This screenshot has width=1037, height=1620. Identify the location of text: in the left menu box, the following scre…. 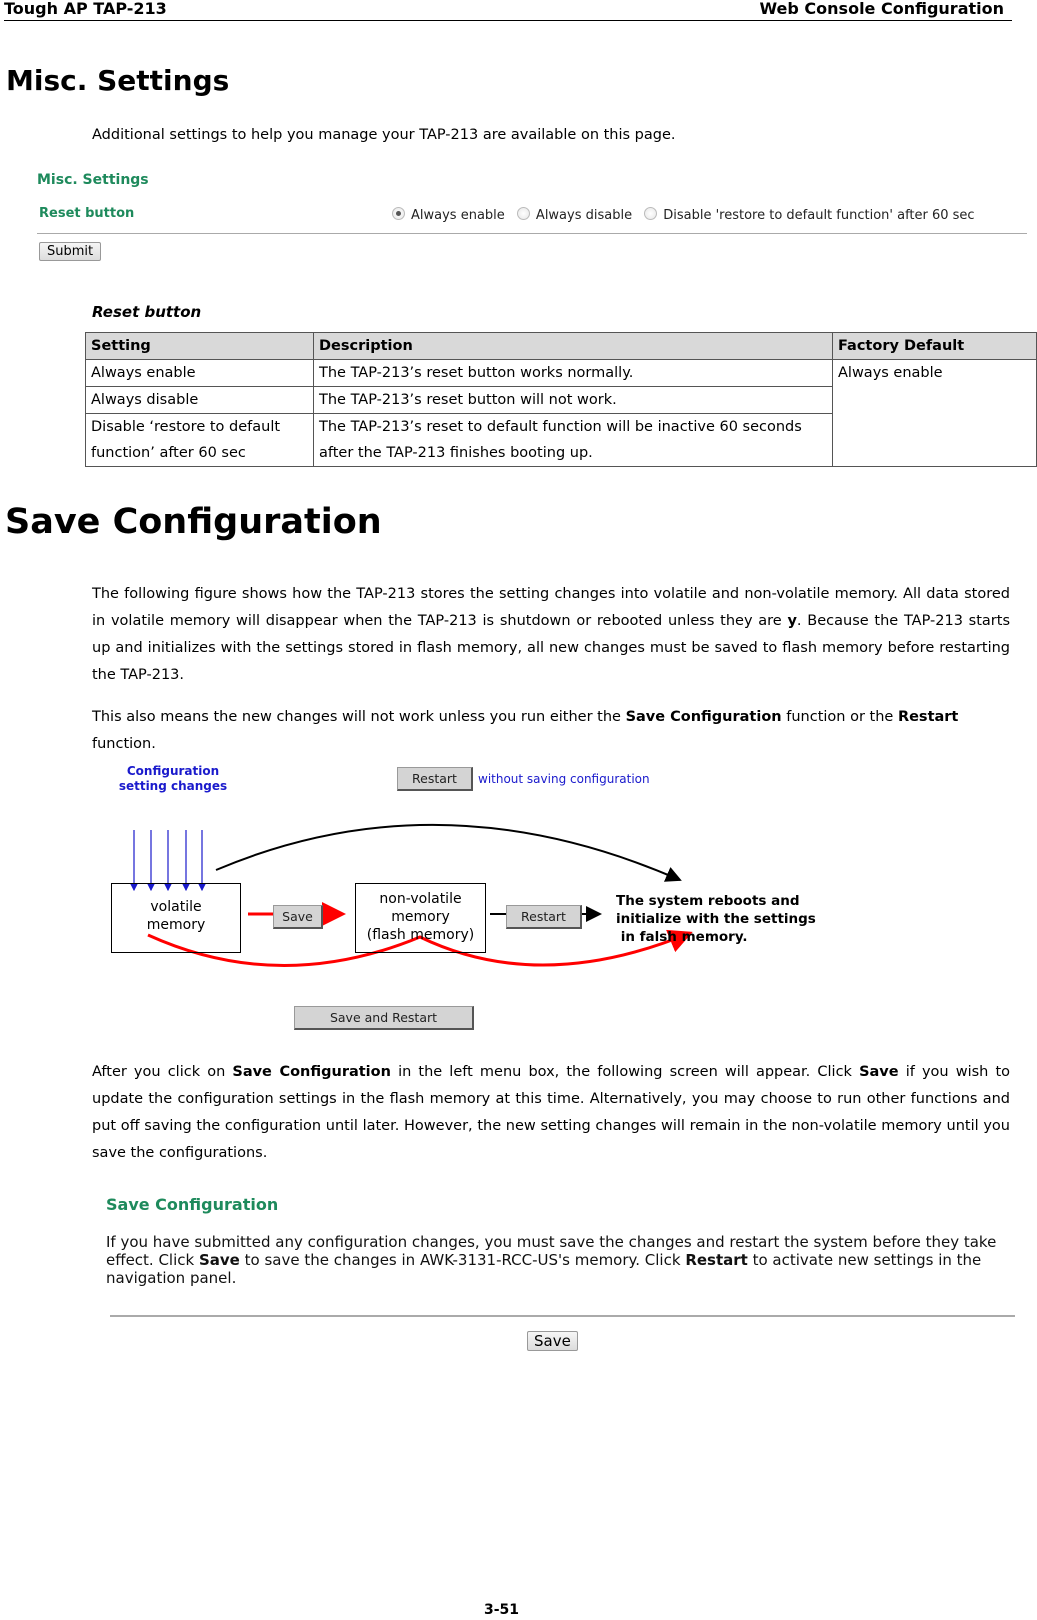
(625, 1072).